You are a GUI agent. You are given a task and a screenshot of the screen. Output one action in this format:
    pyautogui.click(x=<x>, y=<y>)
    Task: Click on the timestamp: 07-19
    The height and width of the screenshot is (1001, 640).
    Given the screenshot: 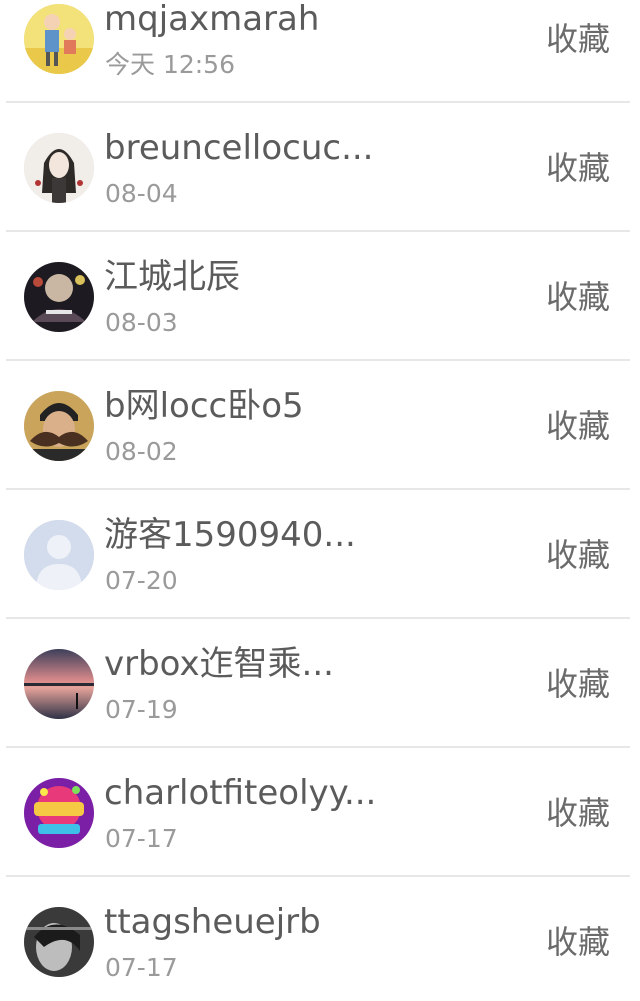 What is the action you would take?
    pyautogui.click(x=141, y=709)
    